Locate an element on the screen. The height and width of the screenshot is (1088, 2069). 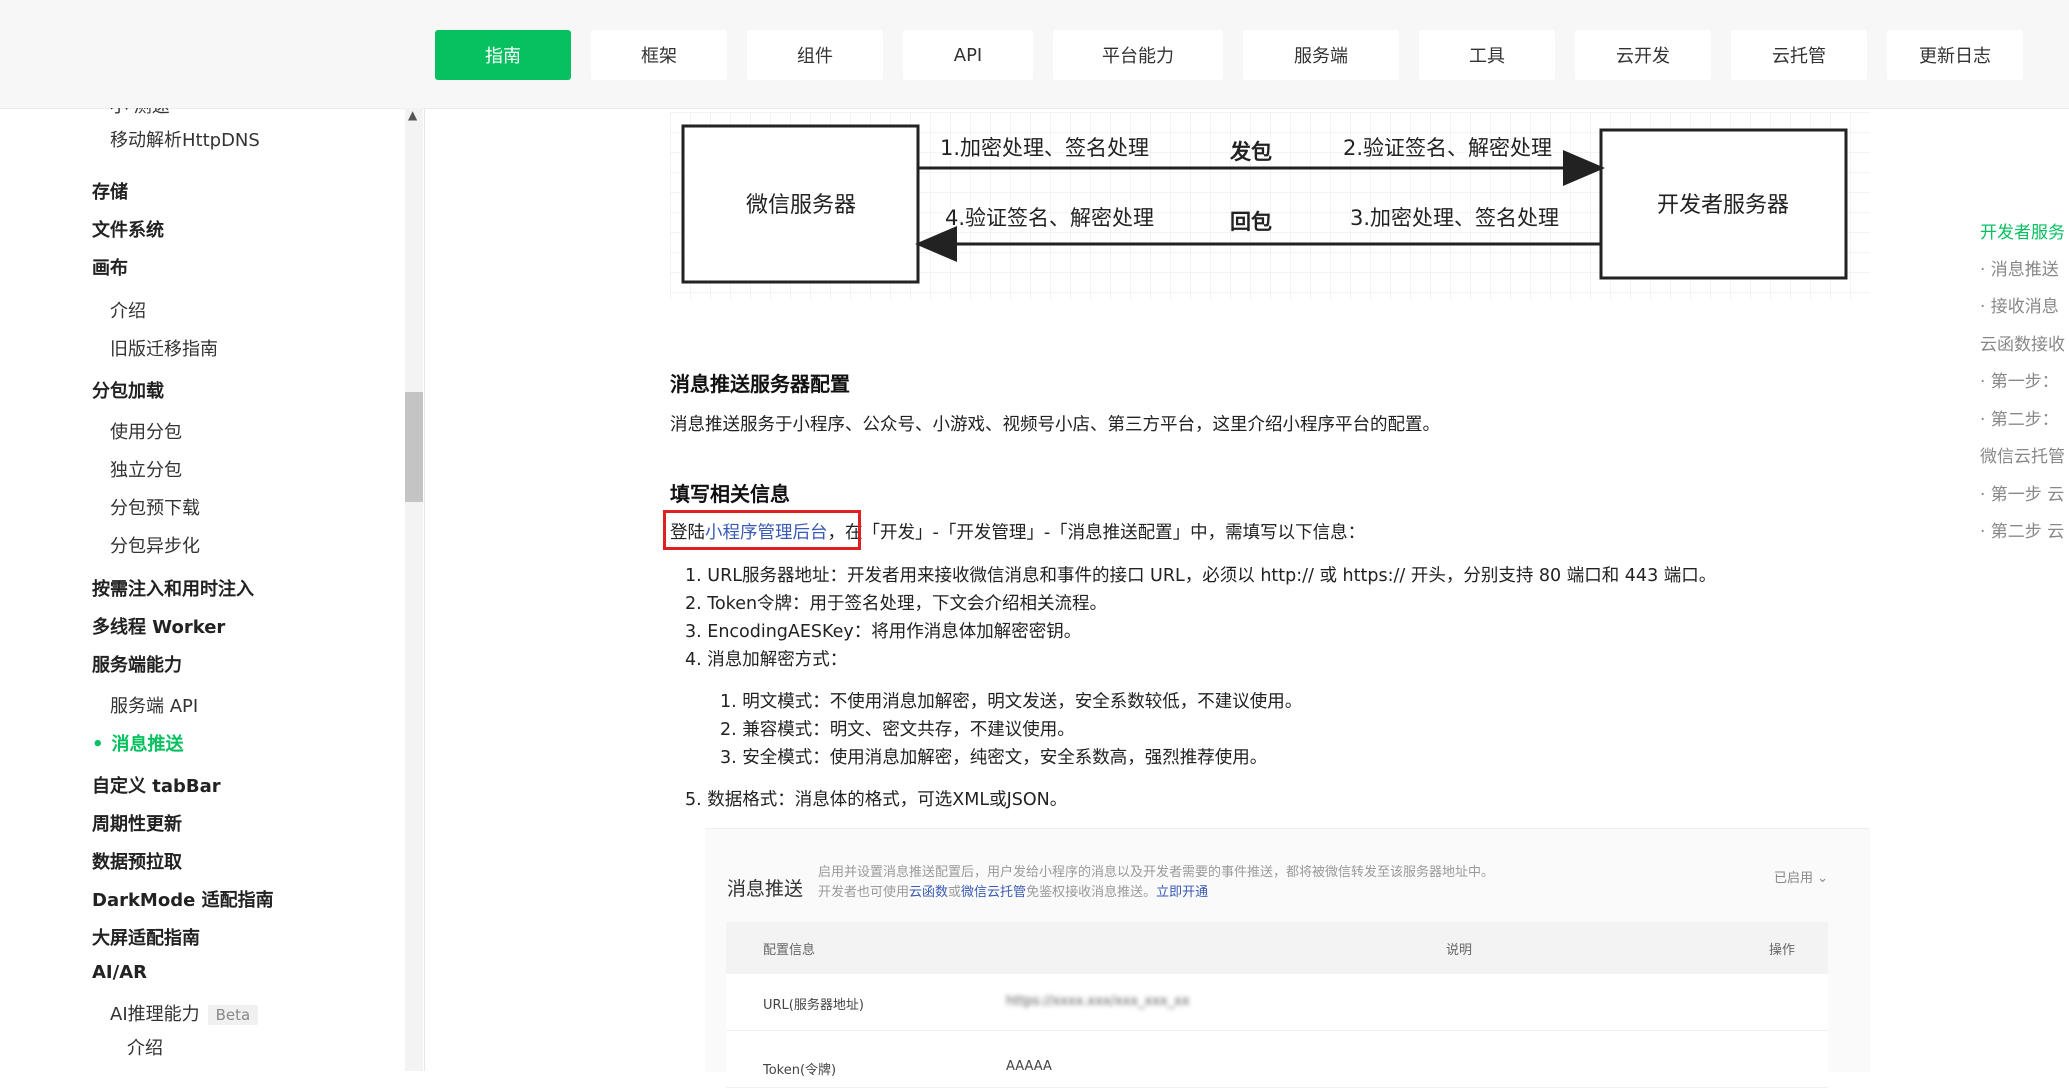
card-title: 消息推送 is located at coordinates (765, 889).